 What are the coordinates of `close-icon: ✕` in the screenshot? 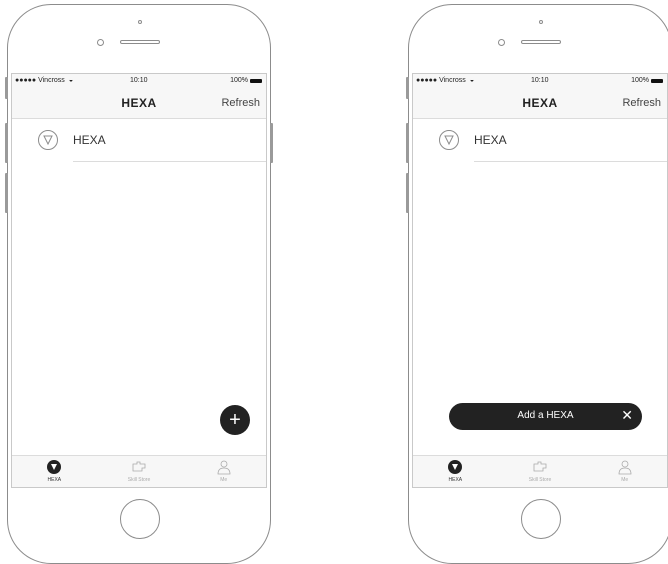 It's located at (627, 415).